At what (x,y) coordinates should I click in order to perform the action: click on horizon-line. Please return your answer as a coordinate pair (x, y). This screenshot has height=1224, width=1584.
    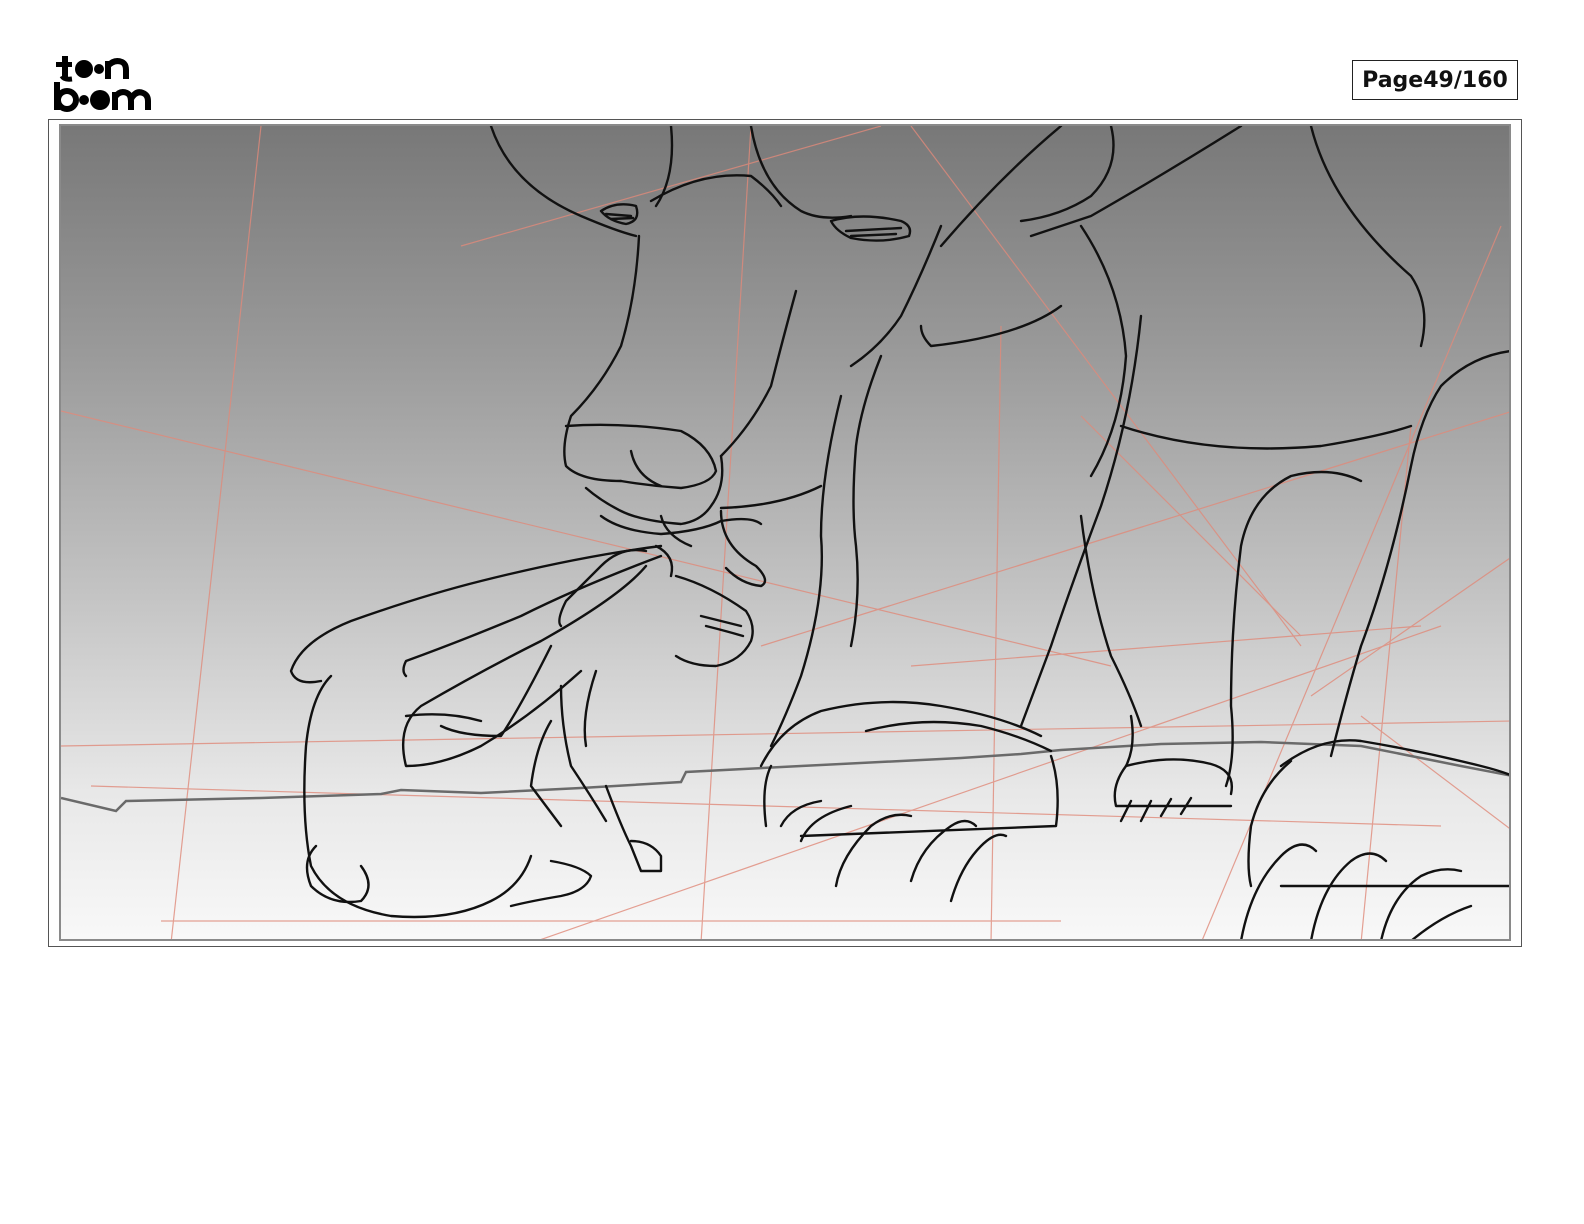
    Looking at the image, I should click on (785, 776).